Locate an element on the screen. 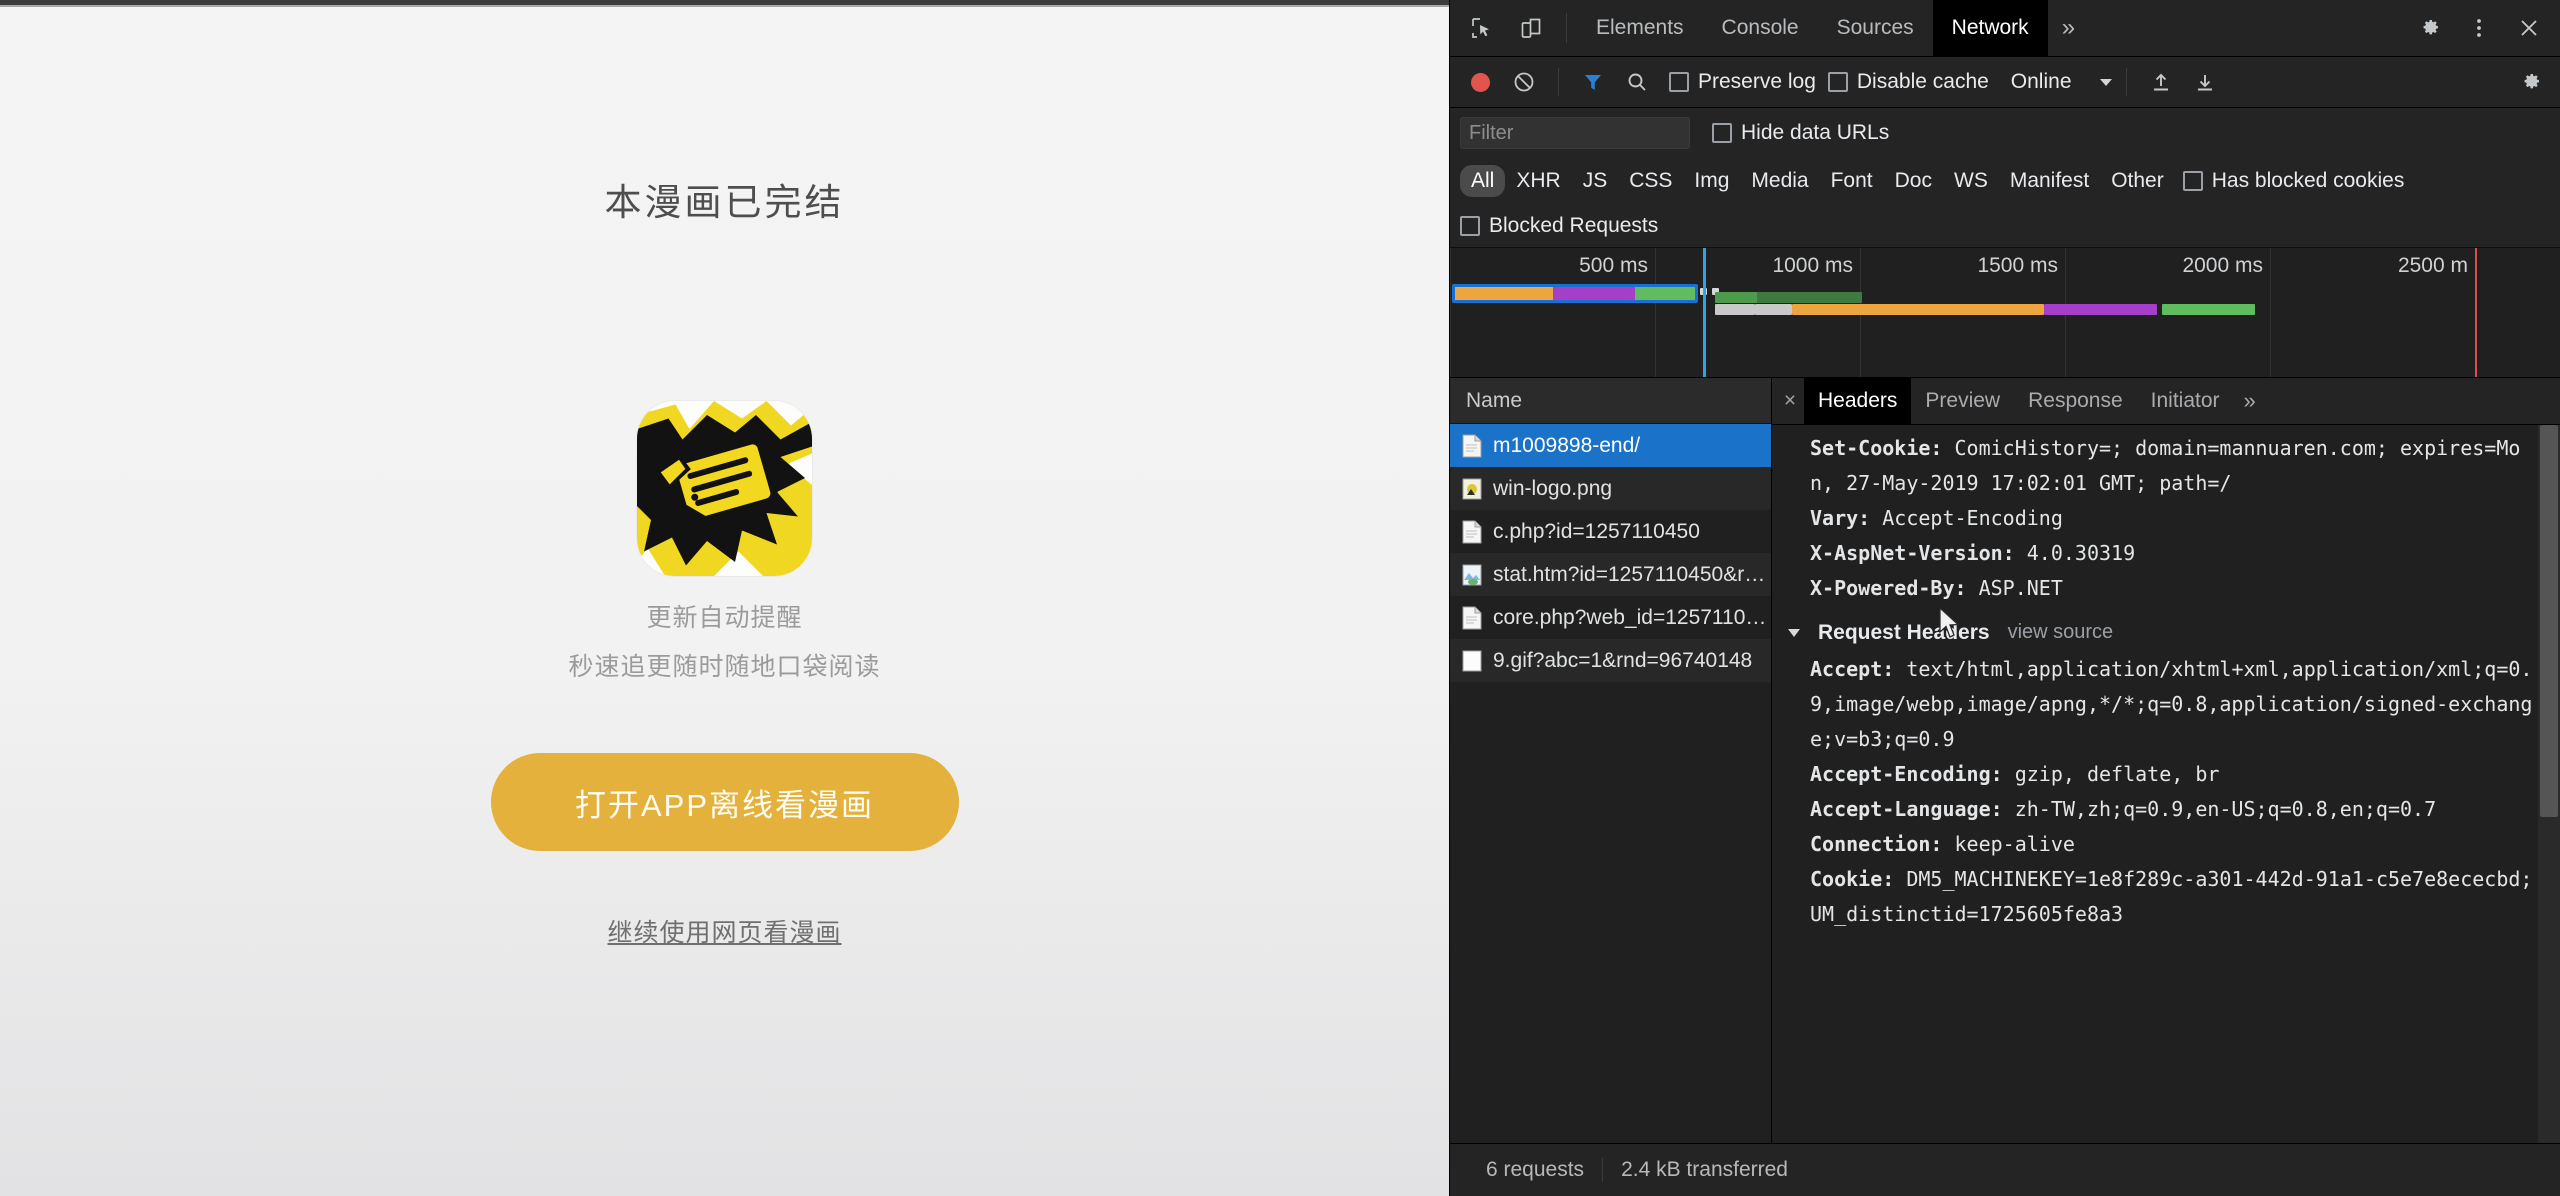 This screenshot has width=2560, height=1196. network-settings-icon is located at coordinates (2530, 82).